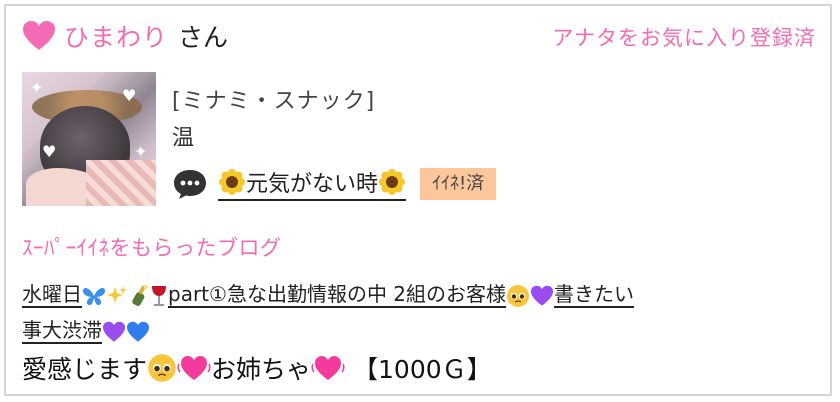  Describe the element at coordinates (273, 99) in the screenshot. I see `shop-name: [ミナミ・スナック]` at that location.